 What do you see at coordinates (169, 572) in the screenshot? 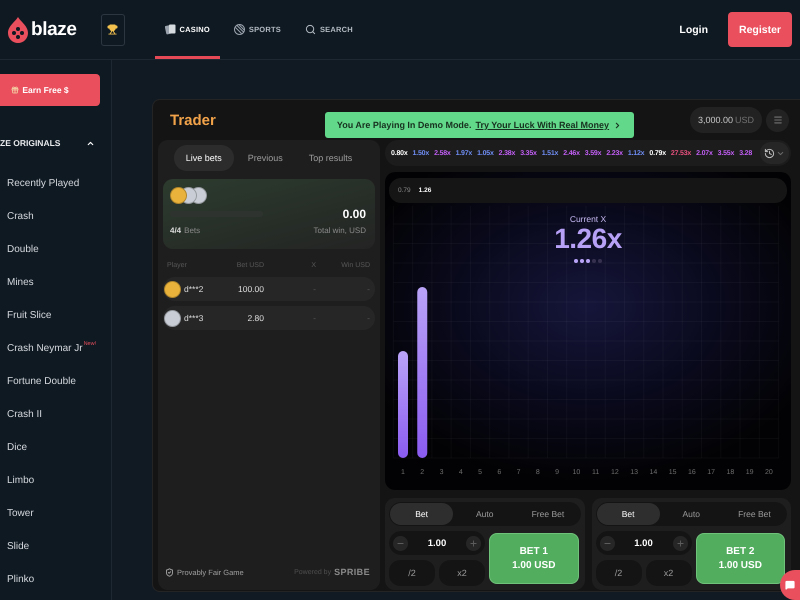
I see `shield-icon` at bounding box center [169, 572].